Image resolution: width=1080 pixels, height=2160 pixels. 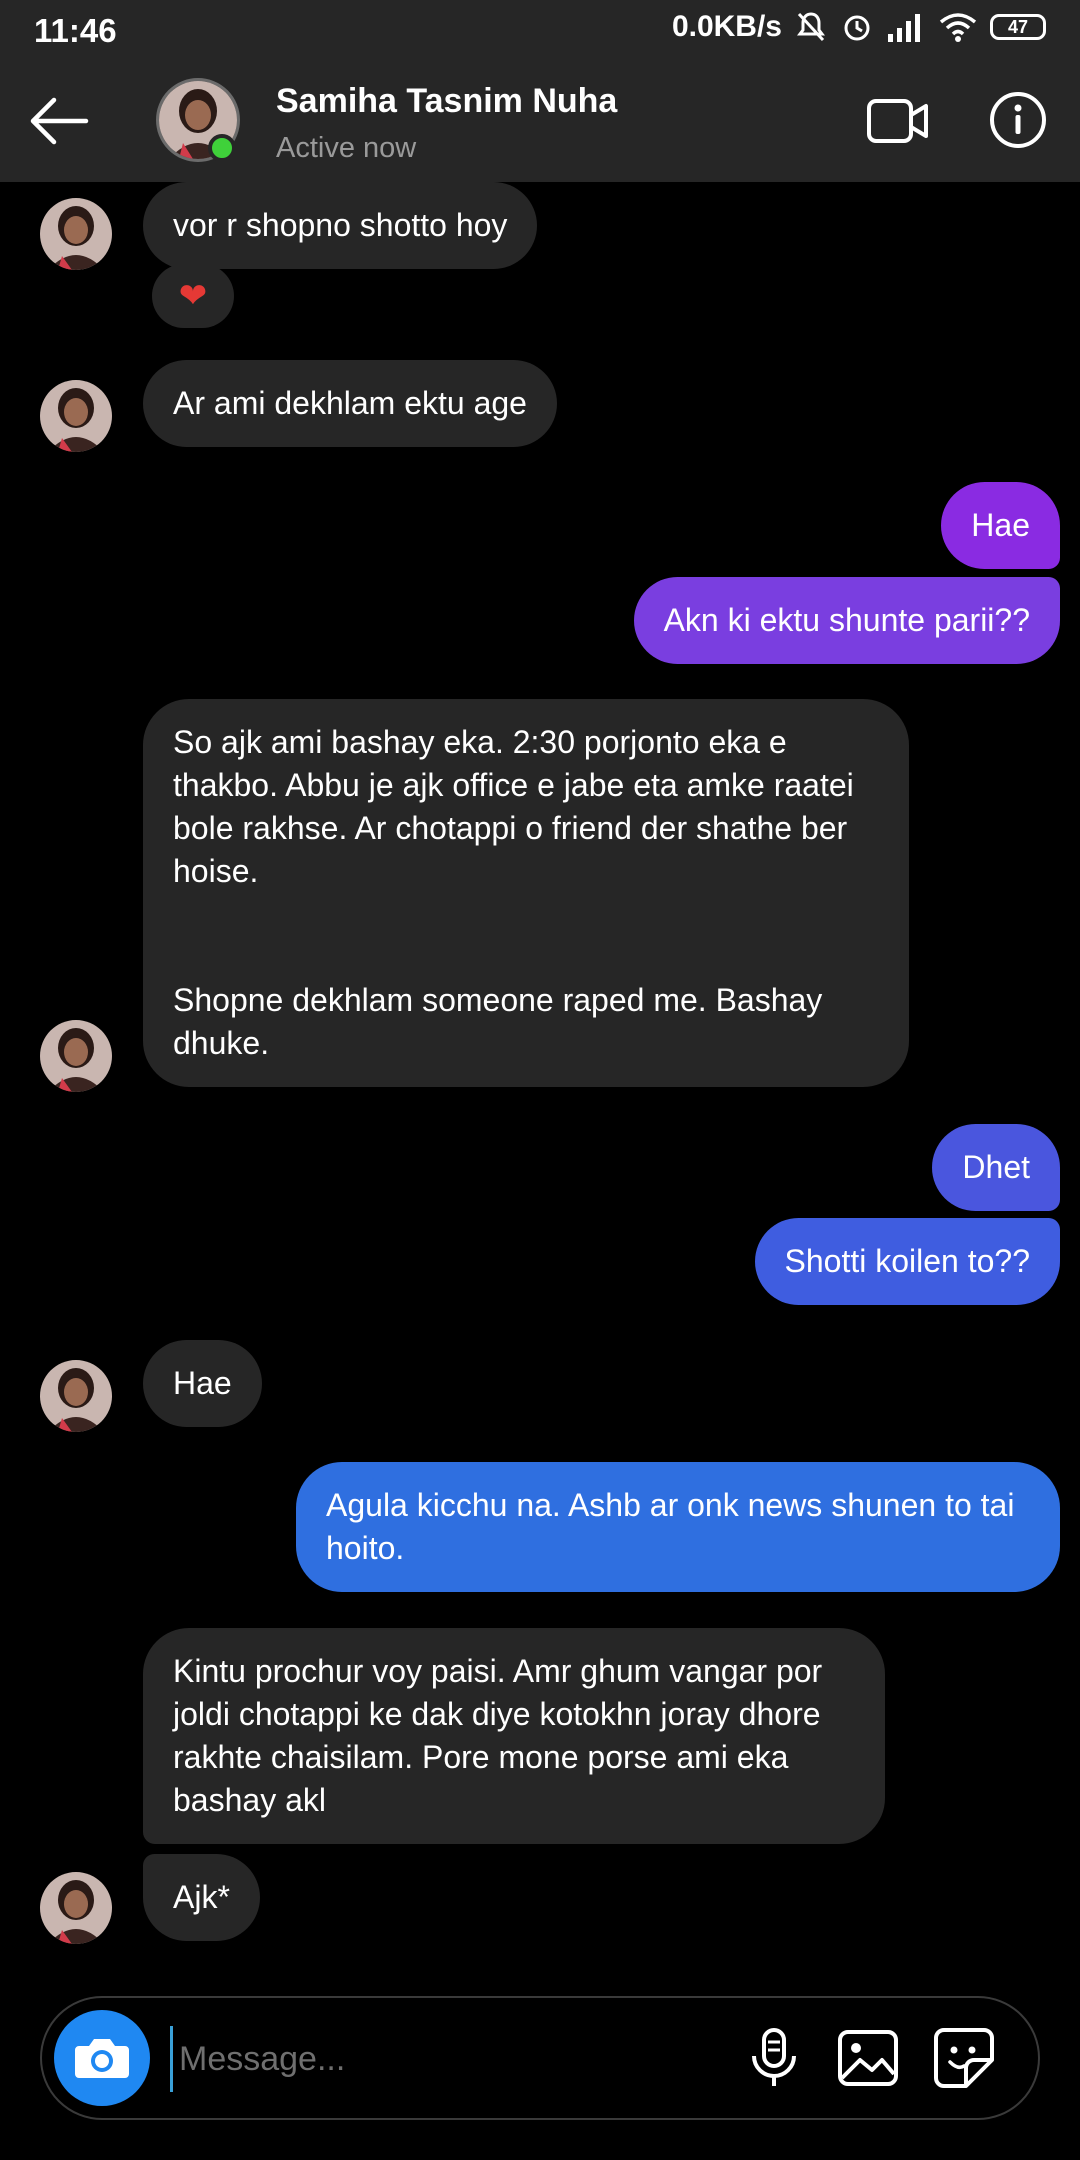 What do you see at coordinates (811, 27) in the screenshot?
I see `mute-bell-icon` at bounding box center [811, 27].